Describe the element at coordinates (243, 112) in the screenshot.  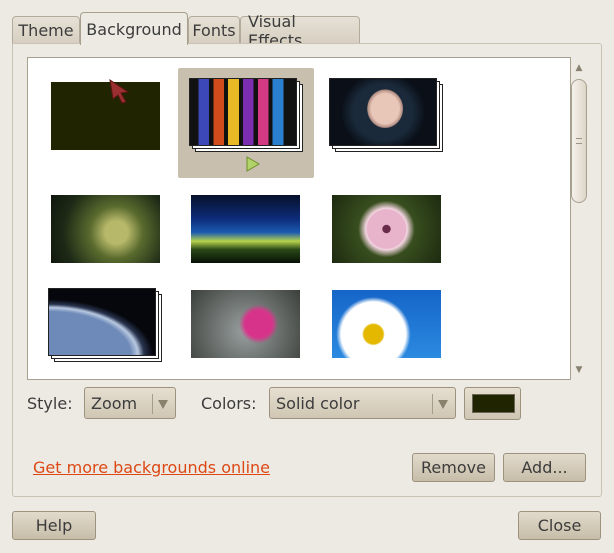
I see `slideshow-thumbnail` at that location.